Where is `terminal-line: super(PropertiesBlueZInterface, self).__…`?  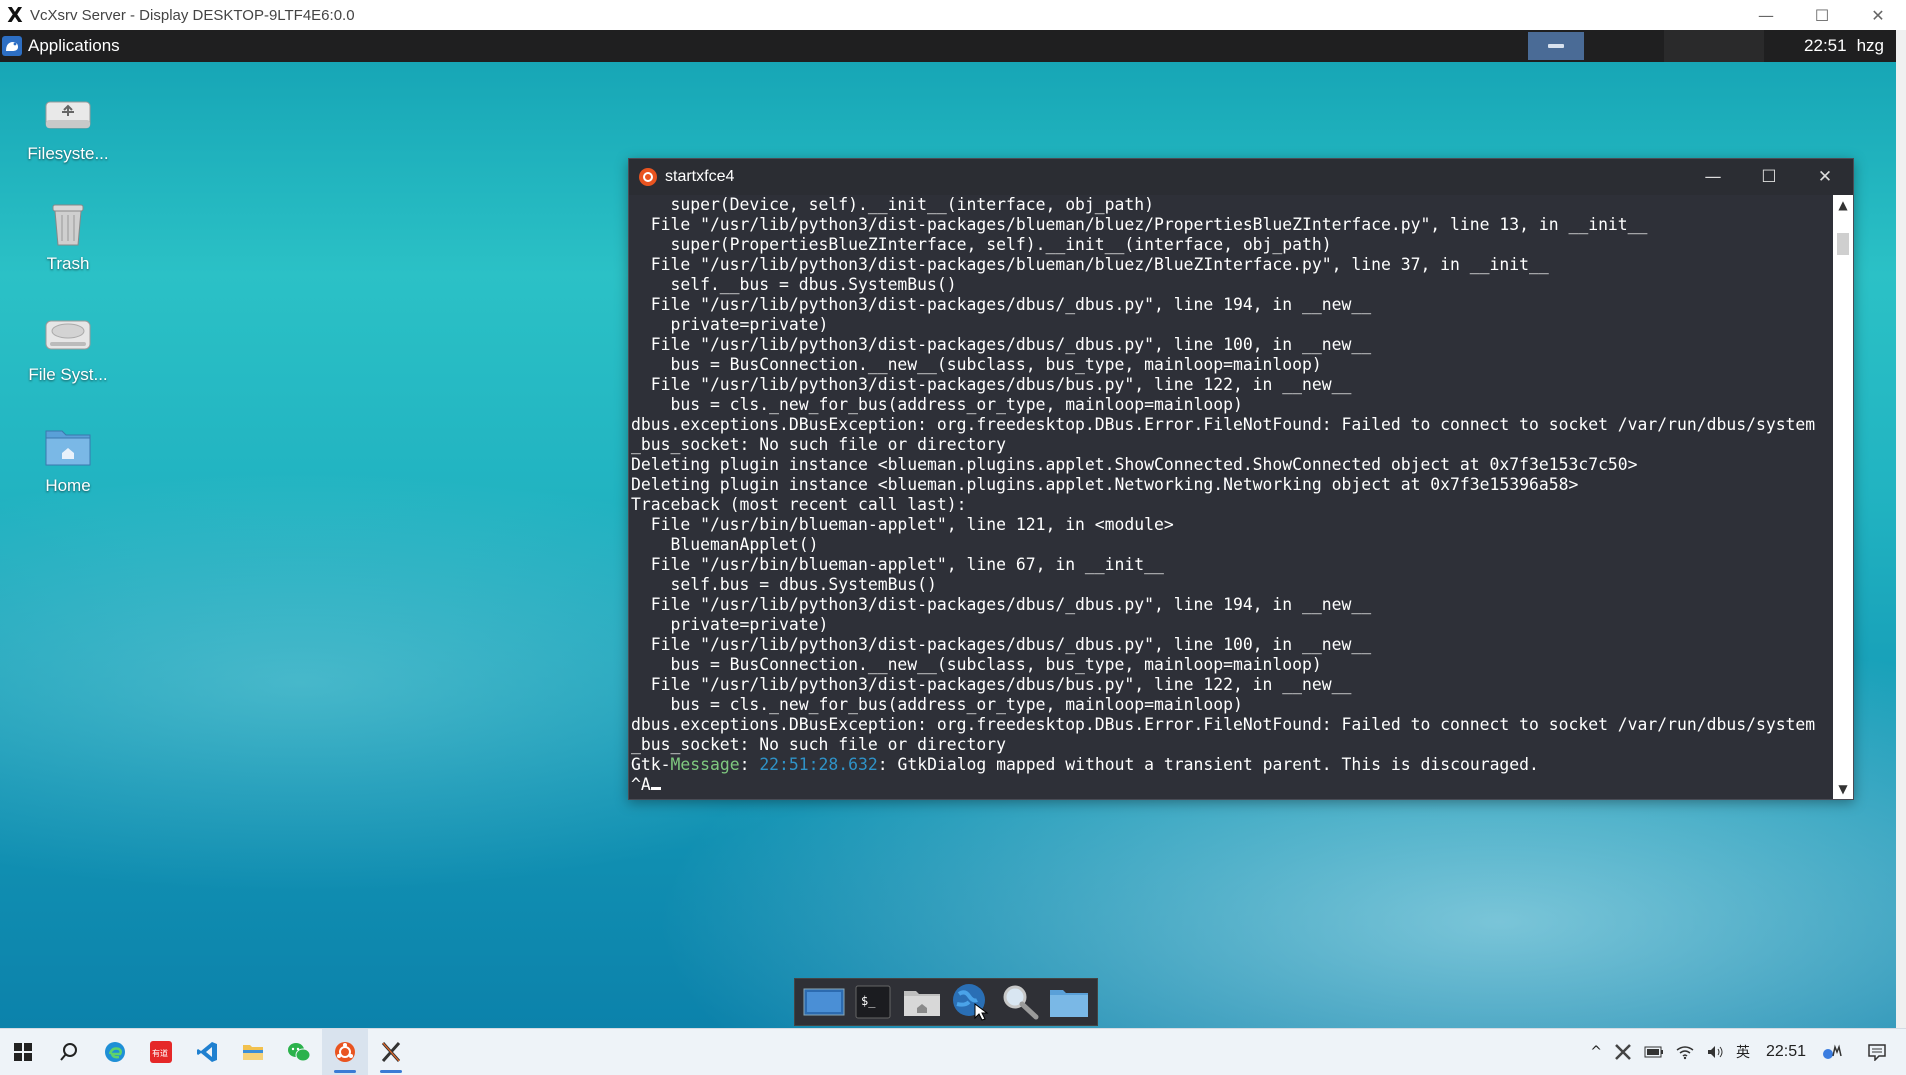 terminal-line: super(PropertiesBlueZInterface, self).__… is located at coordinates (981, 244).